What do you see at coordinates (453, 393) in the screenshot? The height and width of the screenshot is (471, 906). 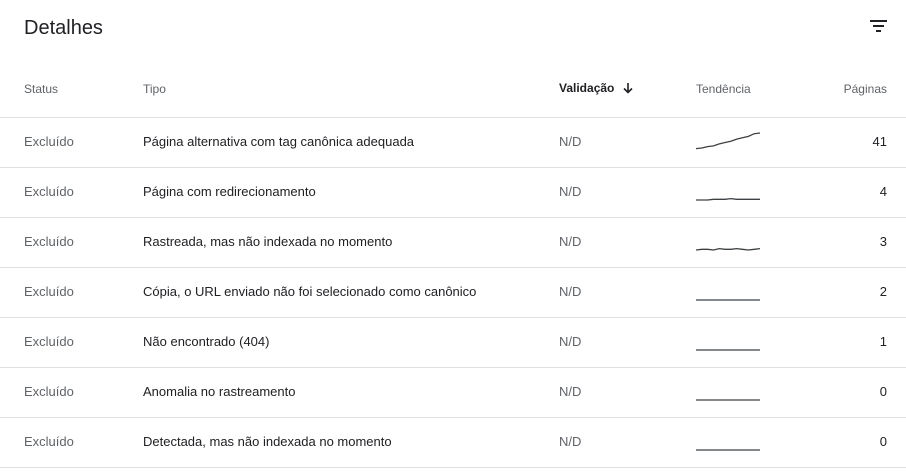 I see `table-row: Excluído Anomalia no rastreamento N/D 0` at bounding box center [453, 393].